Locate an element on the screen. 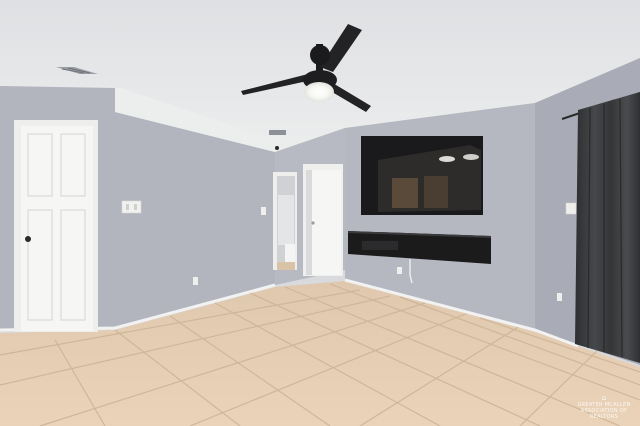  watermark-line2: ASSOCIATION OF REALTORS is located at coordinates (604, 414).